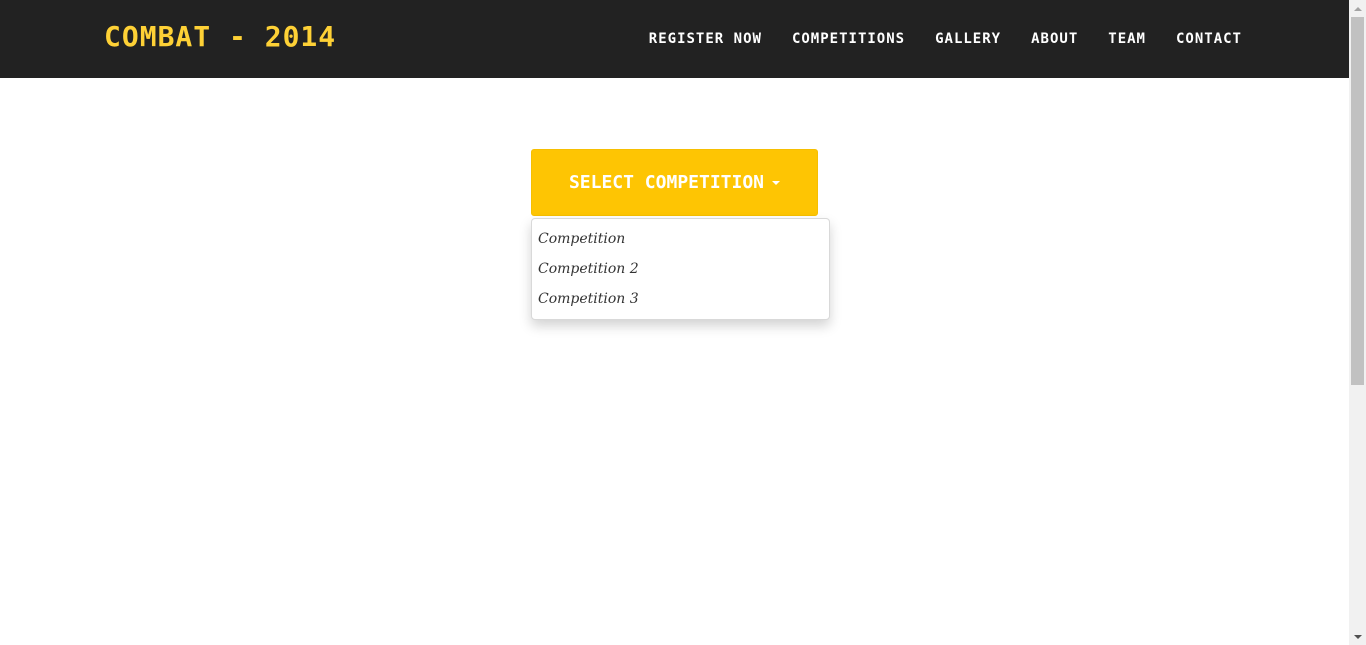 The height and width of the screenshot is (645, 1366). Describe the element at coordinates (680, 299) in the screenshot. I see `dropdown-item-competition-3: Competition 3` at that location.